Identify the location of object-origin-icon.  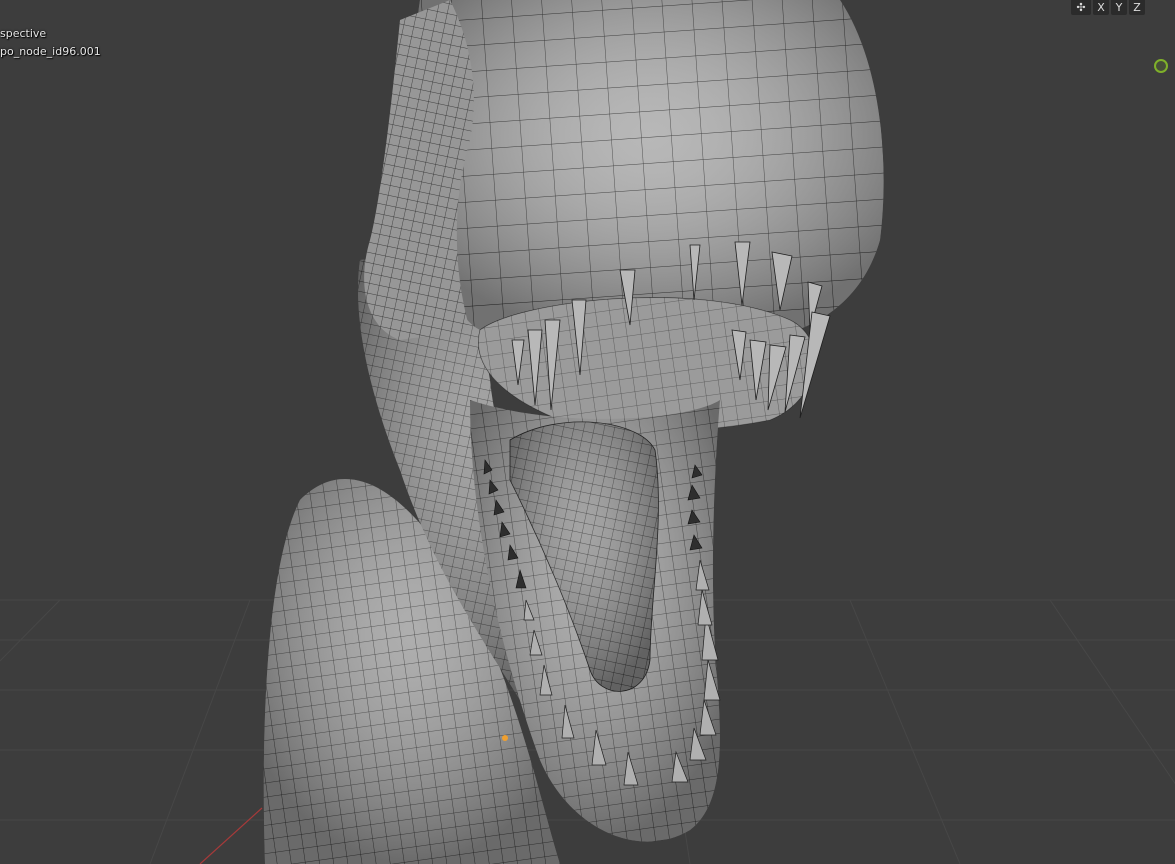
(505, 738).